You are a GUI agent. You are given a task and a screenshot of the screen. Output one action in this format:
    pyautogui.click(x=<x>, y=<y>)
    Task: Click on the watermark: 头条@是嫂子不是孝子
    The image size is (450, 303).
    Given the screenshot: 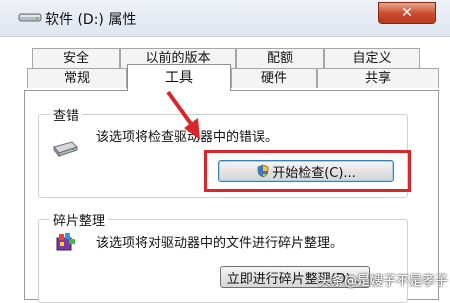 What is the action you would take?
    pyautogui.click(x=383, y=281)
    